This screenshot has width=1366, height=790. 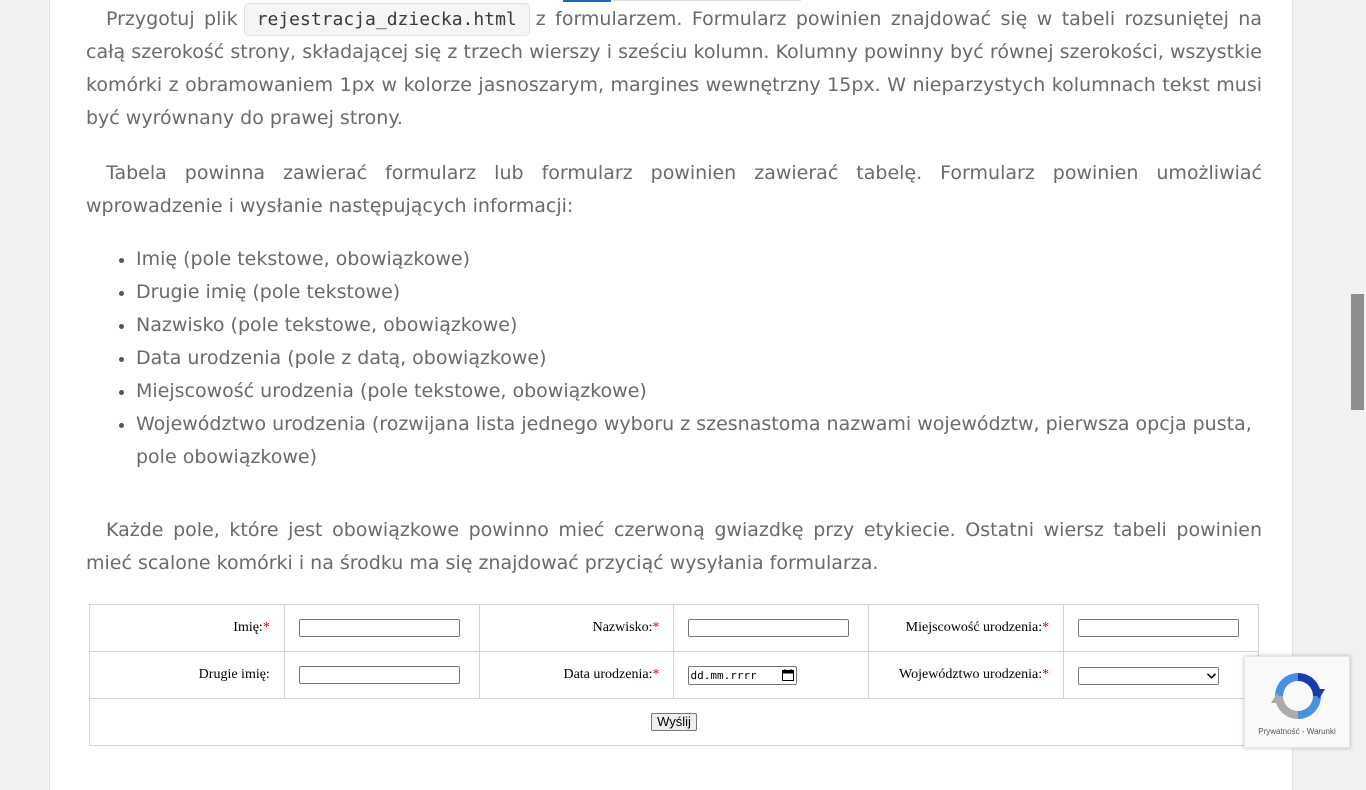 I want to click on birth-date-input: dd.mm.rrrr, so click(x=743, y=675).